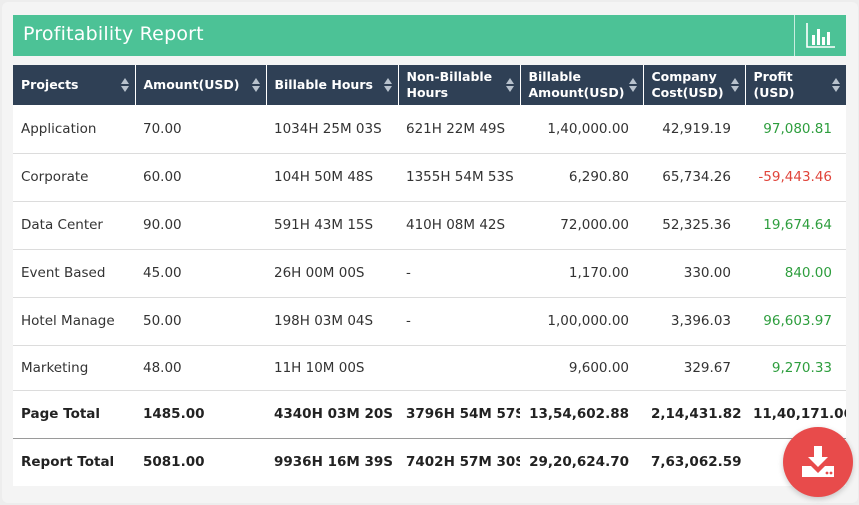 This screenshot has width=859, height=505. I want to click on project-name: Event Based, so click(74, 273).